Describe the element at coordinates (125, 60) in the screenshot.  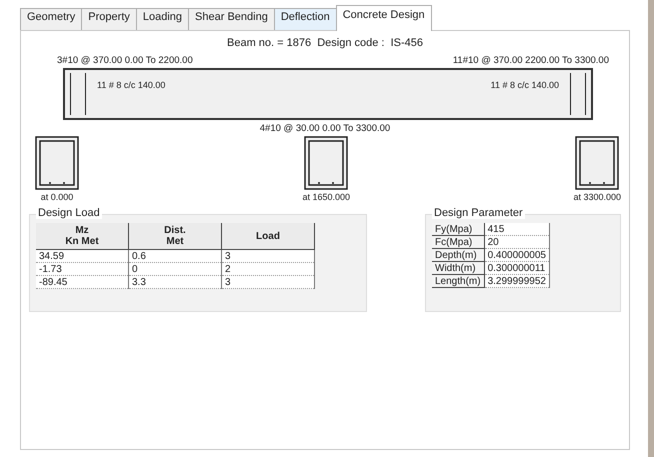
I see `top-bar-label: 3#10 @ 370.00 0.00 To 2200.00` at that location.